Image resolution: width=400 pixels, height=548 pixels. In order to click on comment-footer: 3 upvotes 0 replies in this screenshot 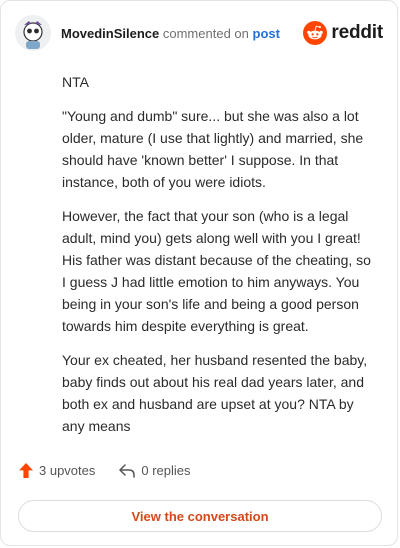, I will do `click(105, 470)`.